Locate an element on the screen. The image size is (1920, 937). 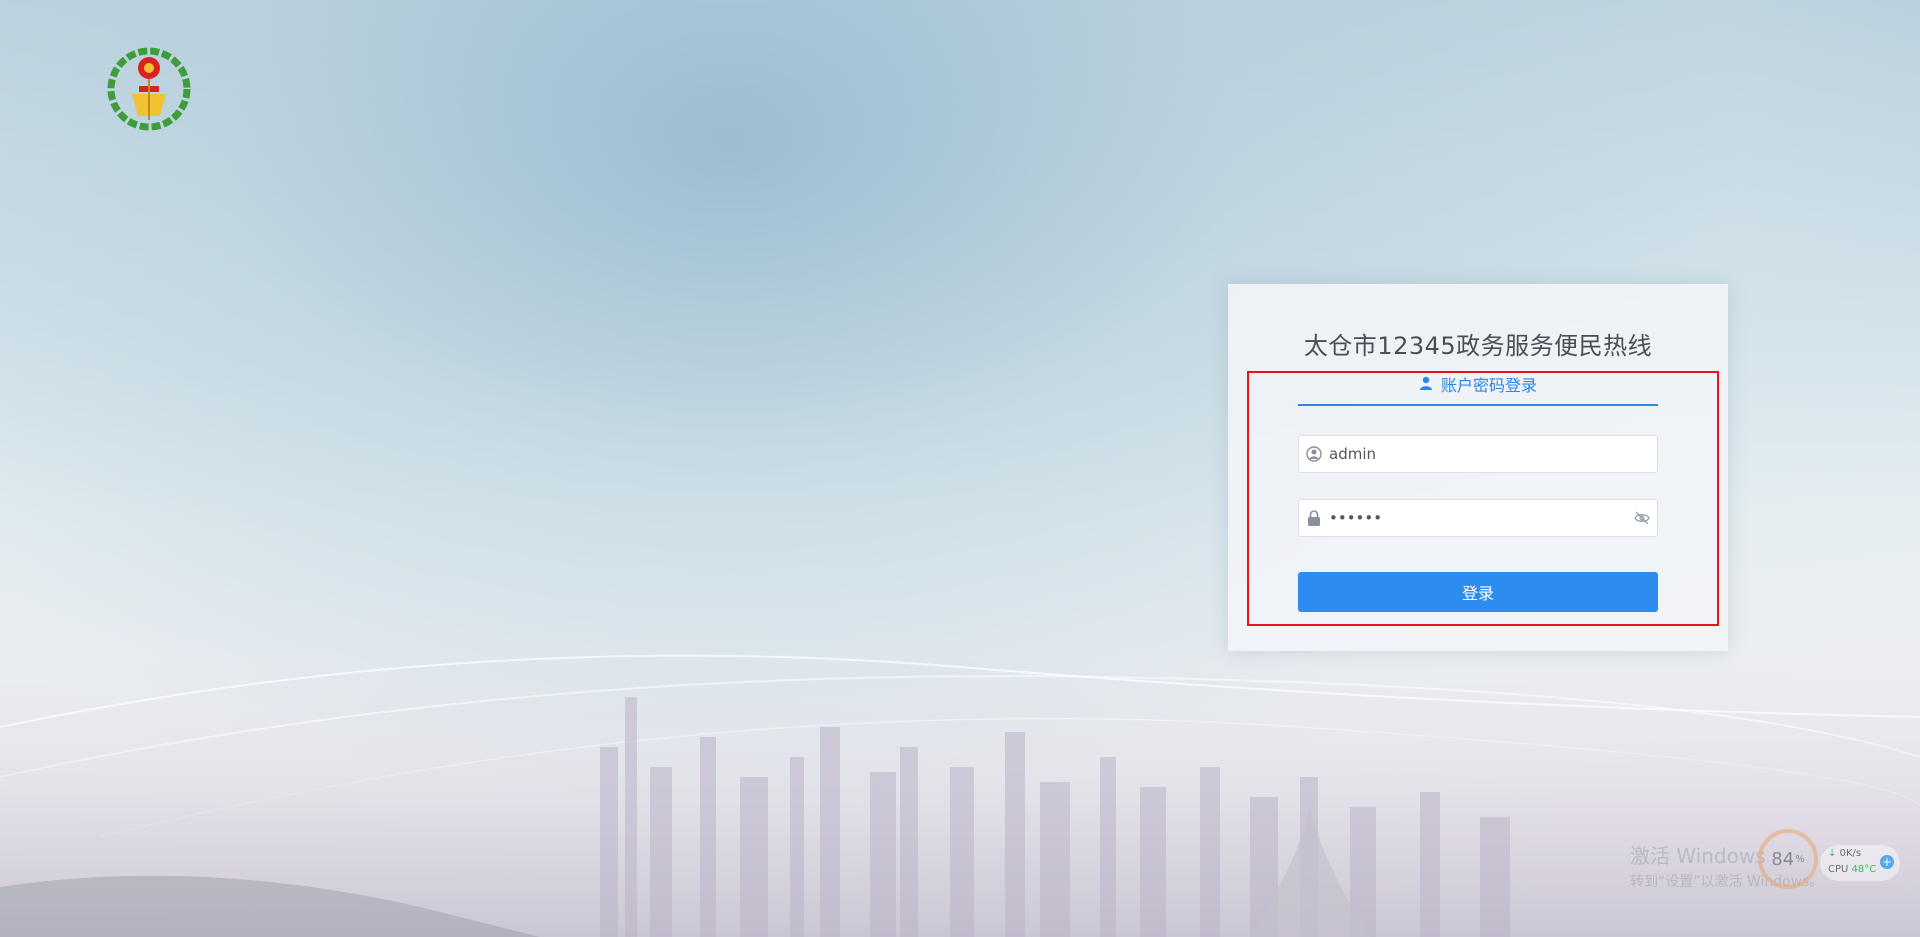
eye-off-icon is located at coordinates (1642, 518).